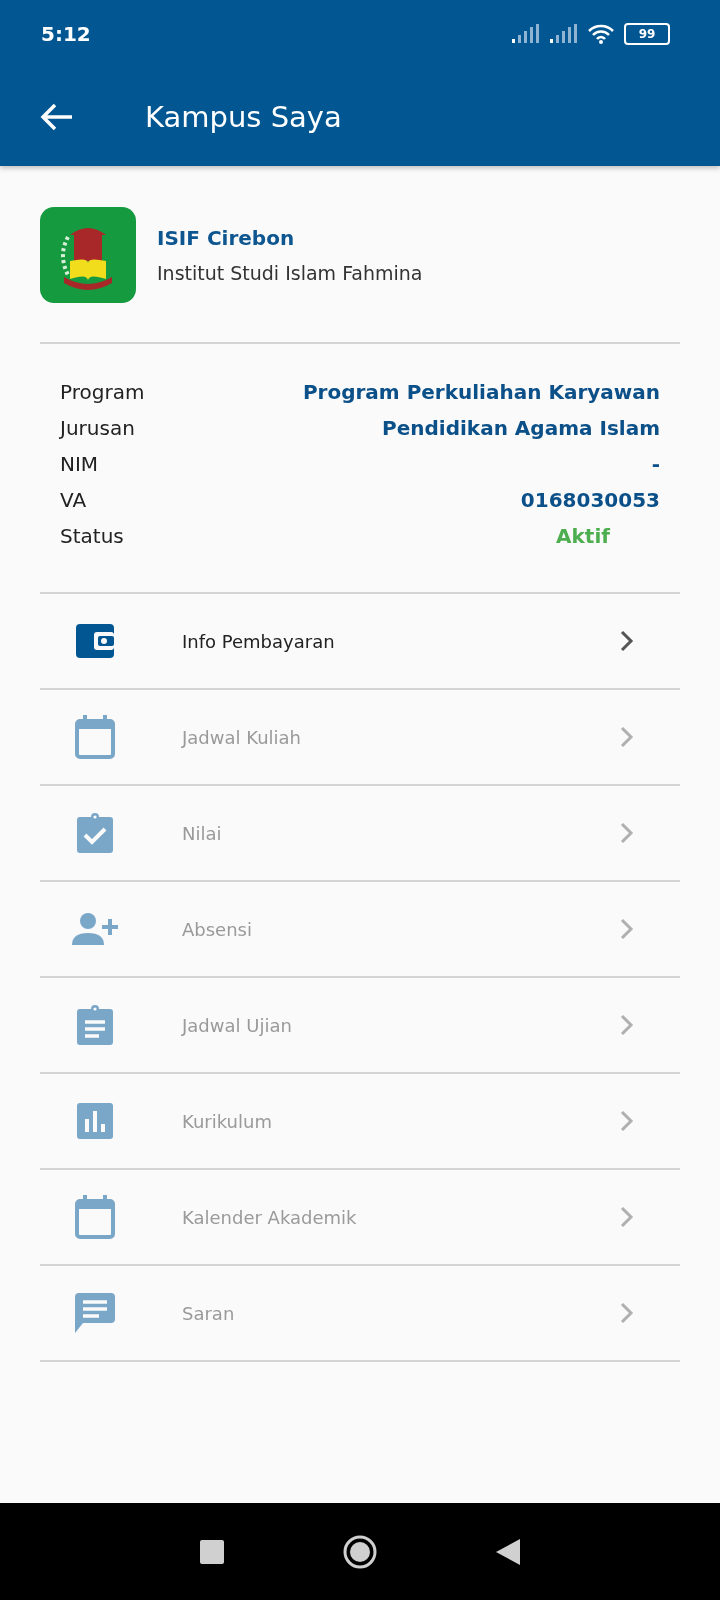 The width and height of the screenshot is (720, 1600). Describe the element at coordinates (95, 1313) in the screenshot. I see `chat-icon` at that location.